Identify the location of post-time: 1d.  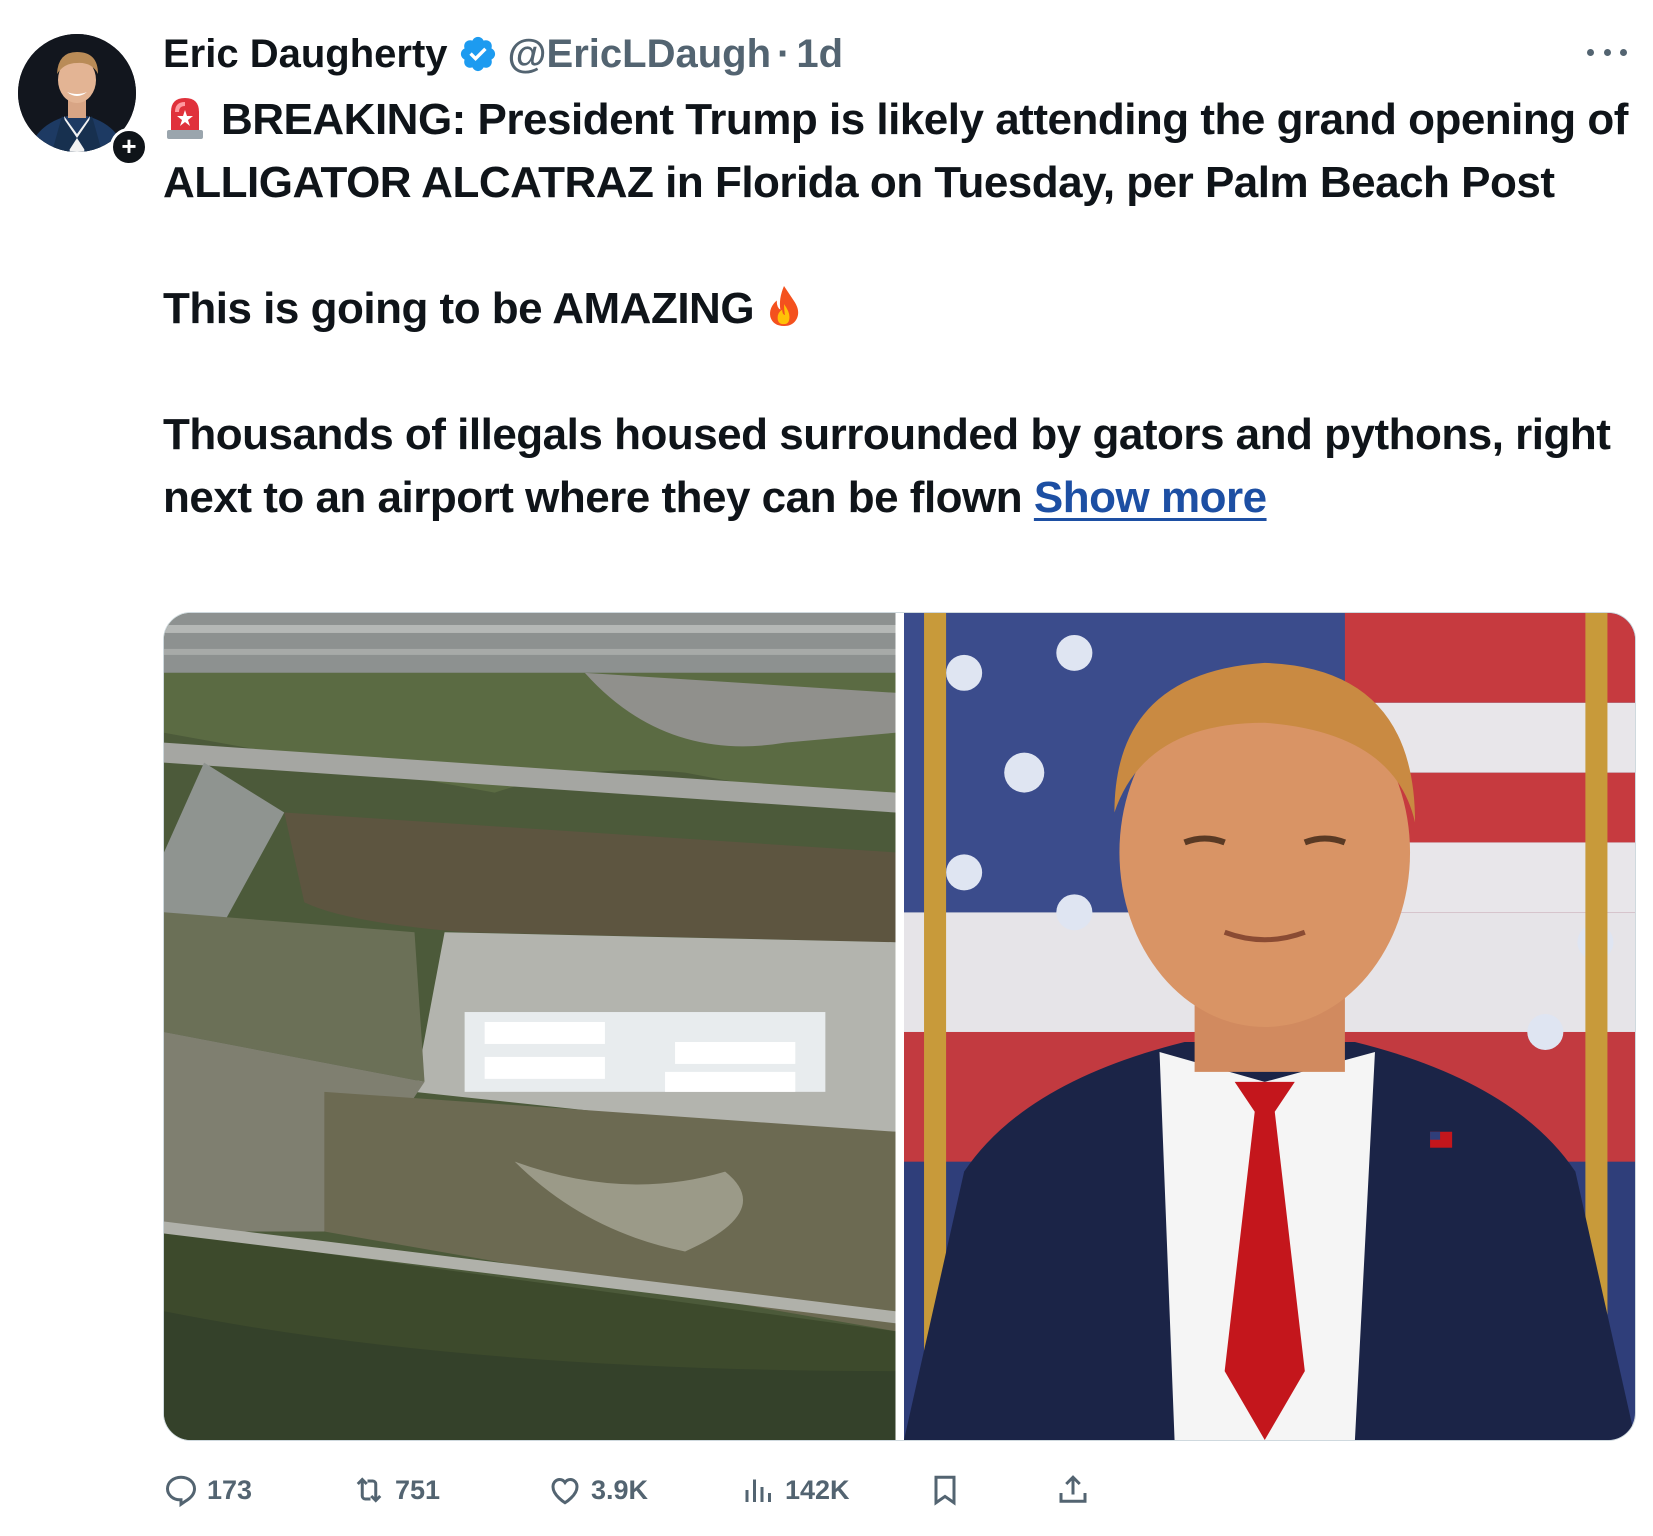
(819, 54).